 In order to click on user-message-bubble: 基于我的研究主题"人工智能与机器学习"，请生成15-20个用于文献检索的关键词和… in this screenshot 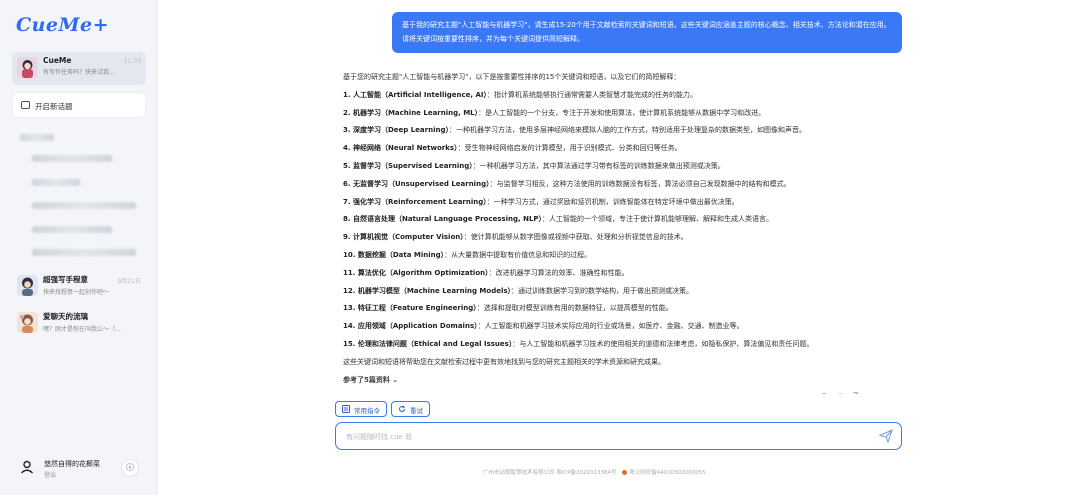, I will do `click(647, 32)`.